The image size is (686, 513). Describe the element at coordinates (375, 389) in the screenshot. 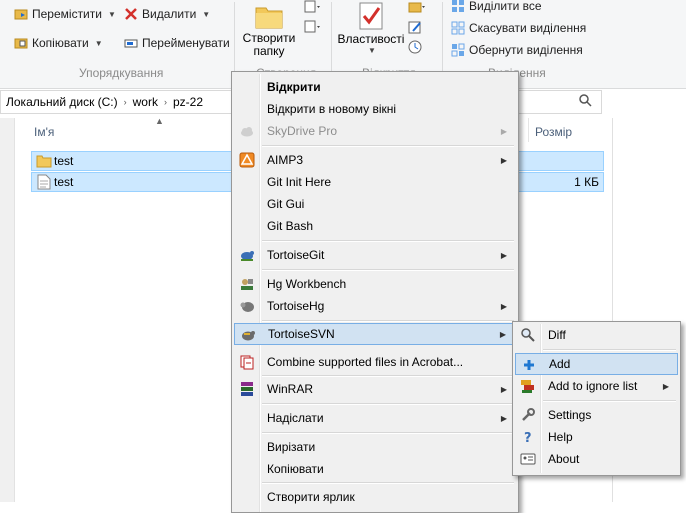

I see `menu-item-winrar: WinRAR ▶` at that location.